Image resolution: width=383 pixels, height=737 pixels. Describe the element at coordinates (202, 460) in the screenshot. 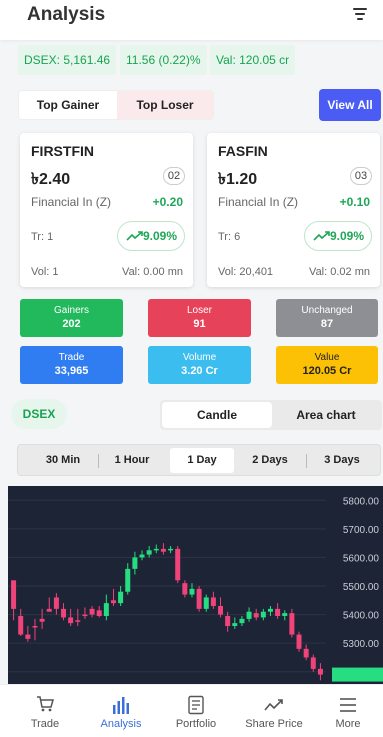

I see `timeframe-1day: 1 Day` at that location.